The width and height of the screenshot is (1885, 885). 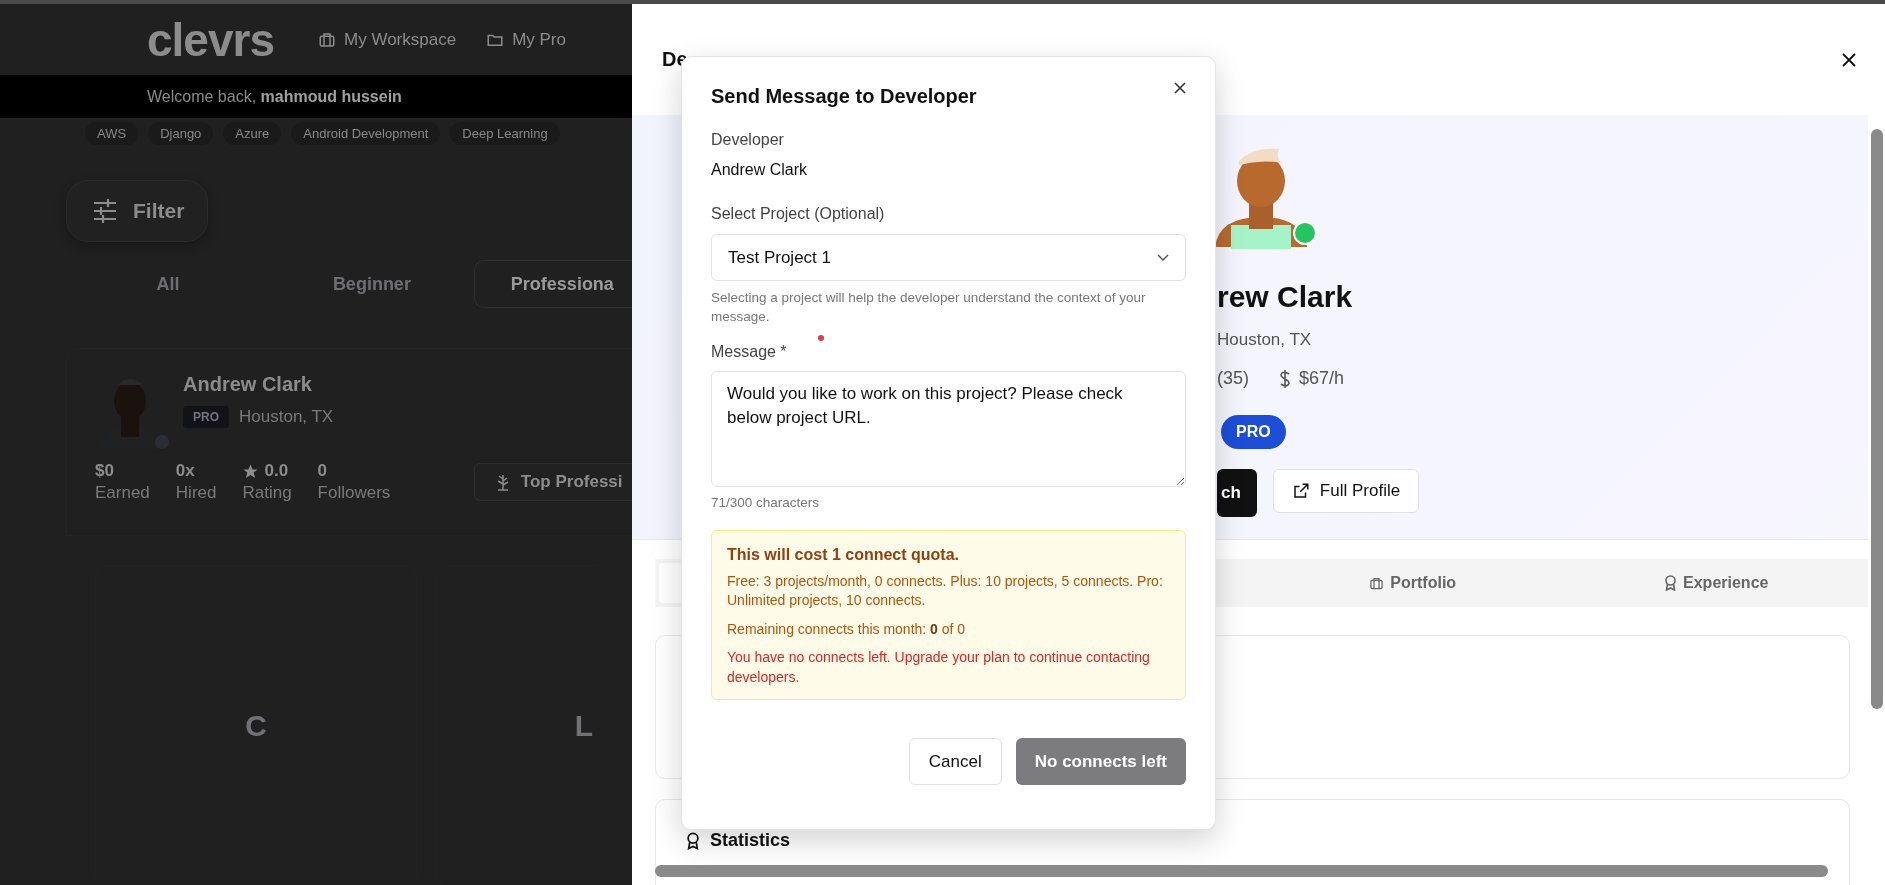 What do you see at coordinates (251, 471) in the screenshot?
I see `star-icon` at bounding box center [251, 471].